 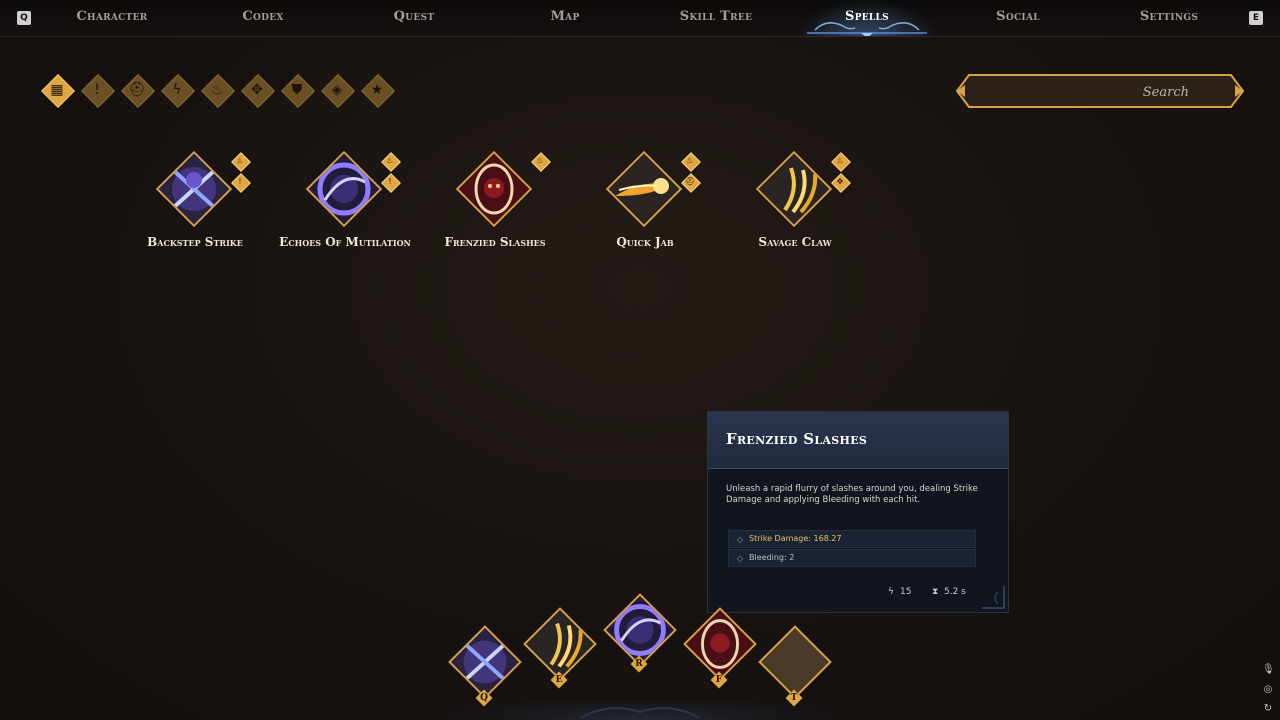 I want to click on tab-label: Character, so click(x=112, y=16).